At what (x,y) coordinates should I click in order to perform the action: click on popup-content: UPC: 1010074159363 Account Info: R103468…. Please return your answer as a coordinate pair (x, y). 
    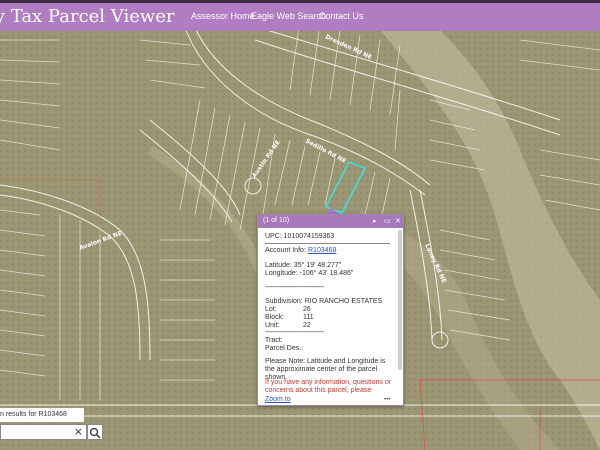
    Looking at the image, I should click on (326, 311).